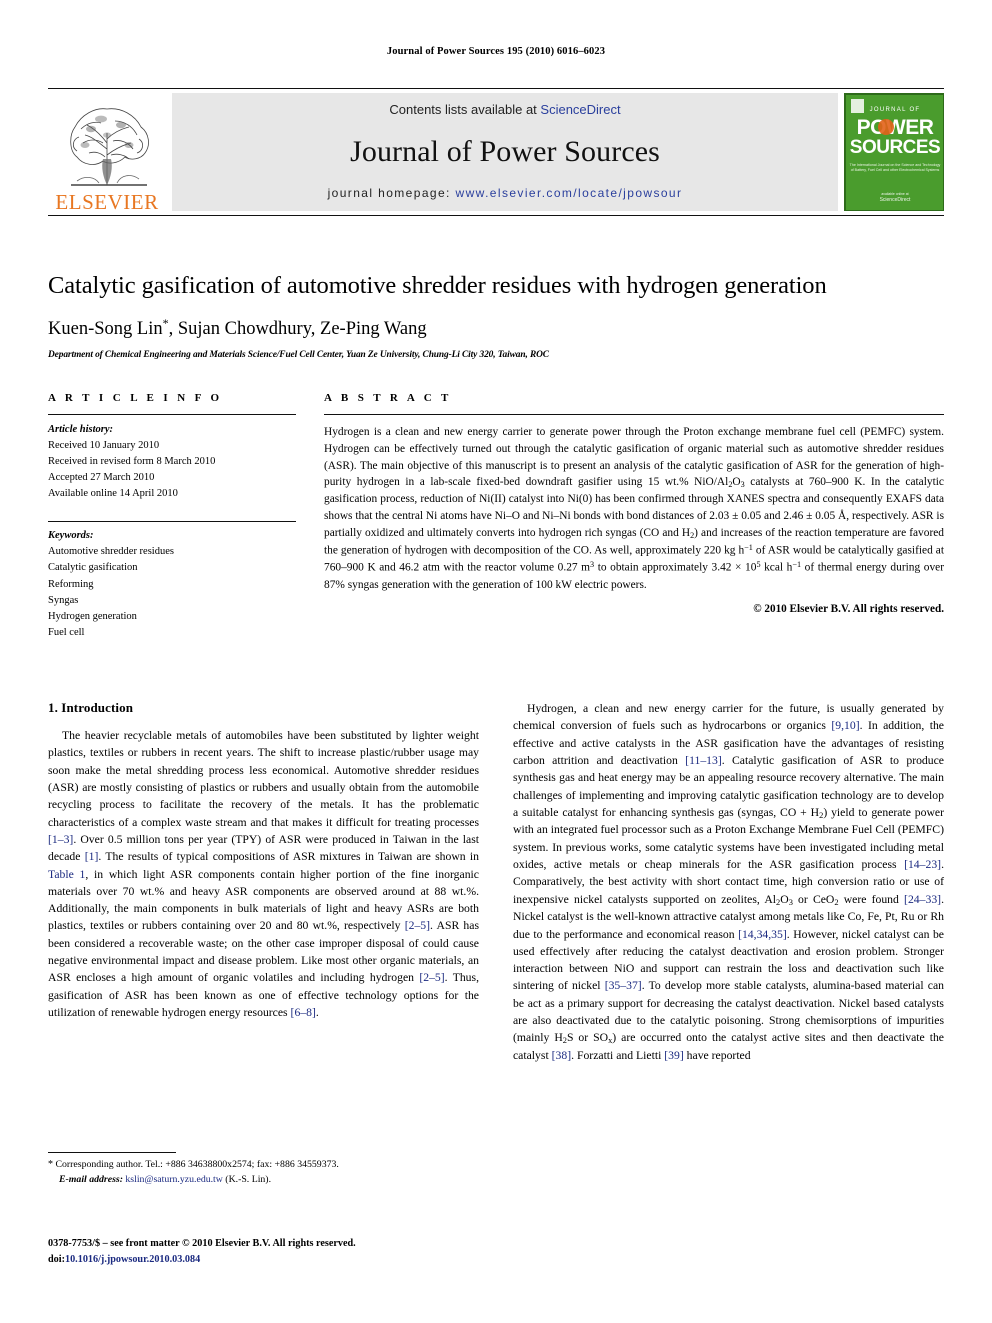 Image resolution: width=992 pixels, height=1323 pixels. What do you see at coordinates (465, 109) in the screenshot?
I see `contents-prefix: Contents lists available at` at bounding box center [465, 109].